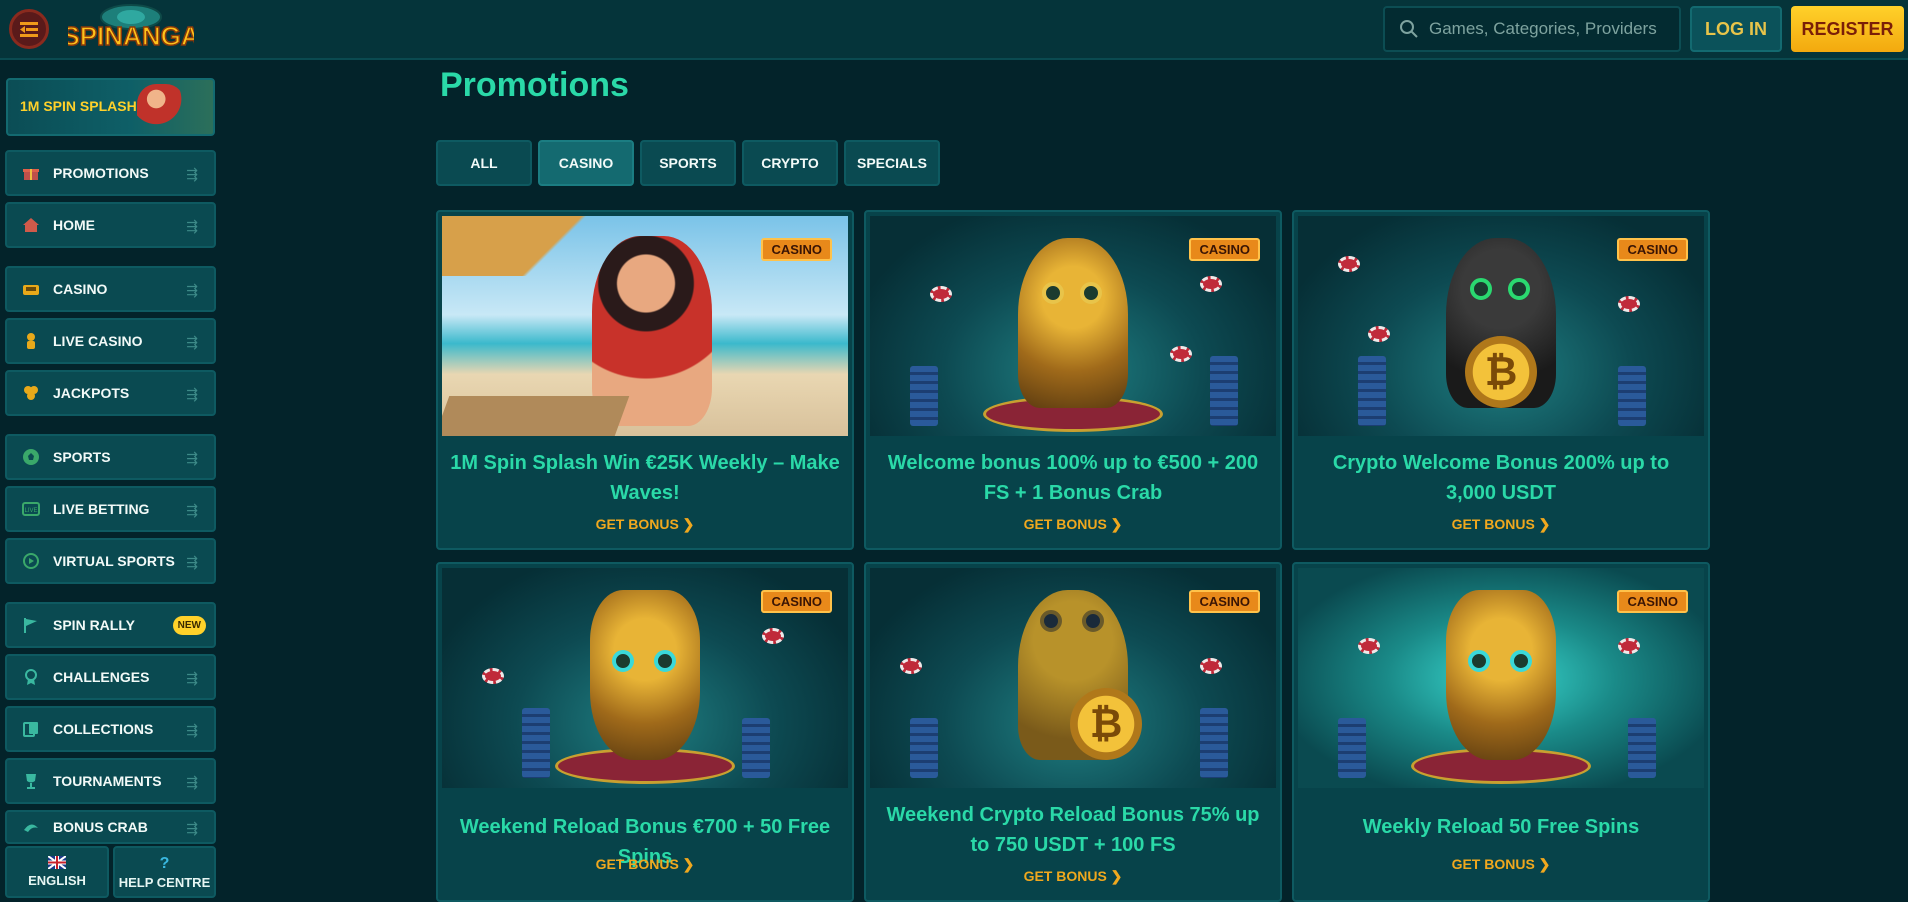  I want to click on login-button: LOG IN, so click(1736, 29).